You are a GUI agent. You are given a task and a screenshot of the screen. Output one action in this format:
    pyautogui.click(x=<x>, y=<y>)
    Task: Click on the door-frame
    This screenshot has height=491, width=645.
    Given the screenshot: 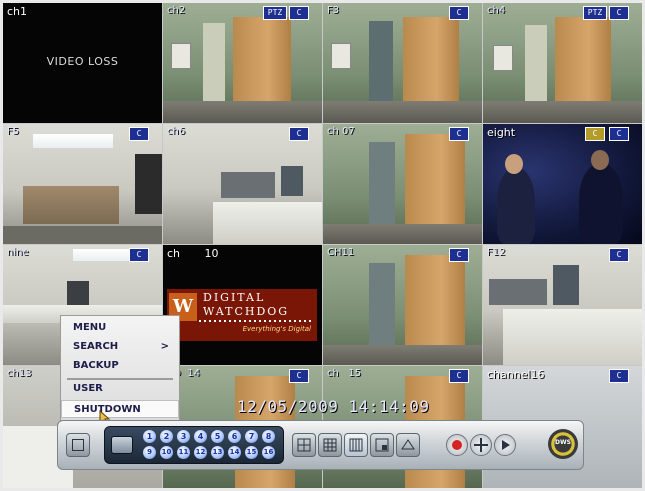 What is the action you would take?
    pyautogui.click(x=536, y=64)
    